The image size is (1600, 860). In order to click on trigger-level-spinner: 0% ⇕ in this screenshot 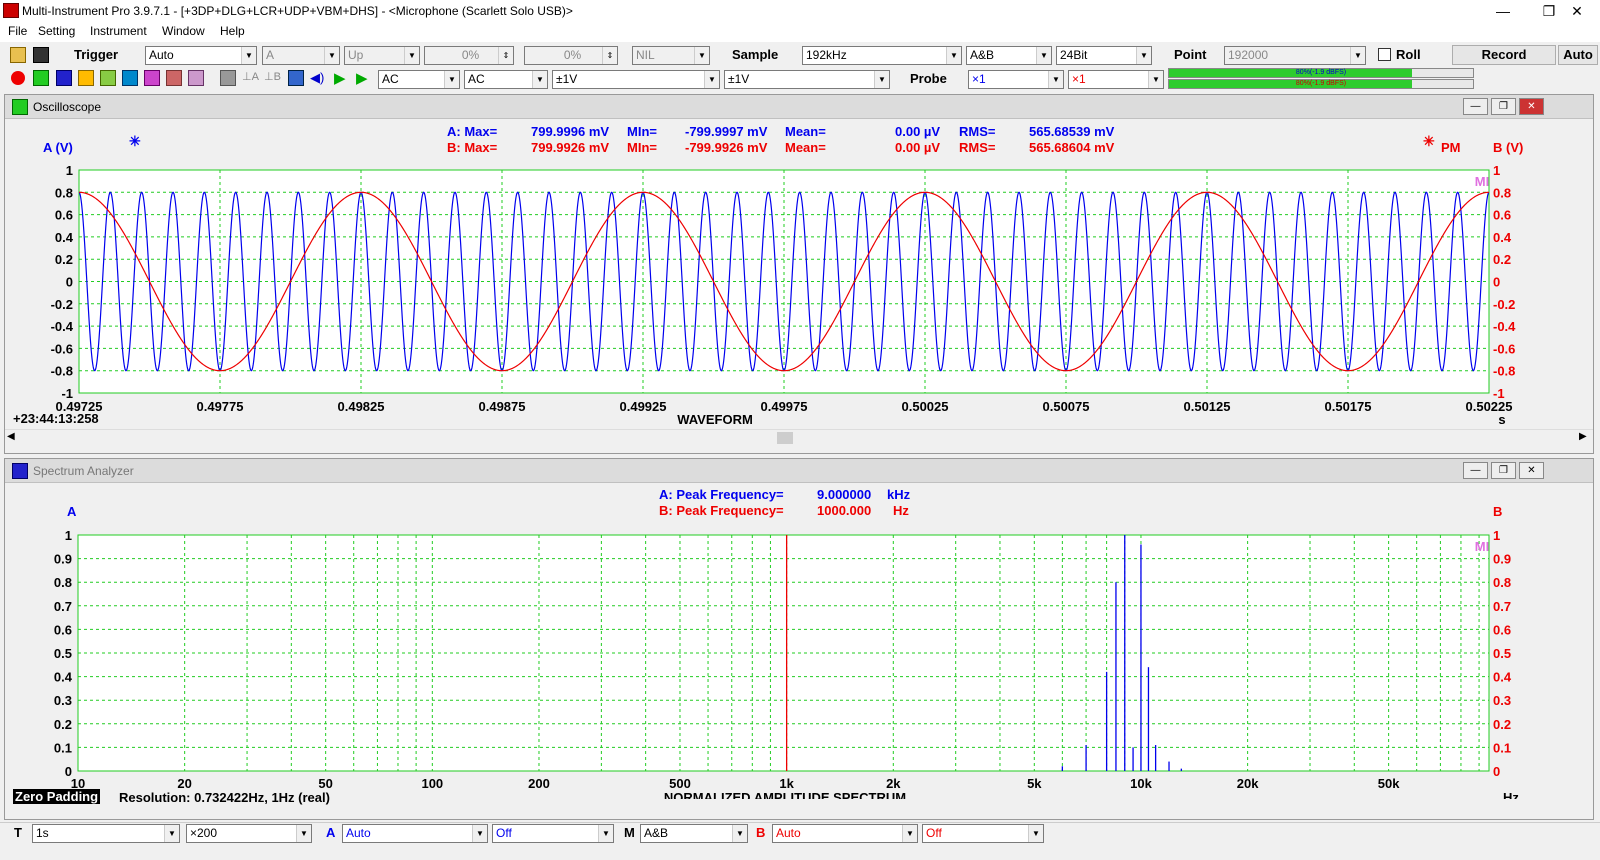, I will do `click(469, 55)`.